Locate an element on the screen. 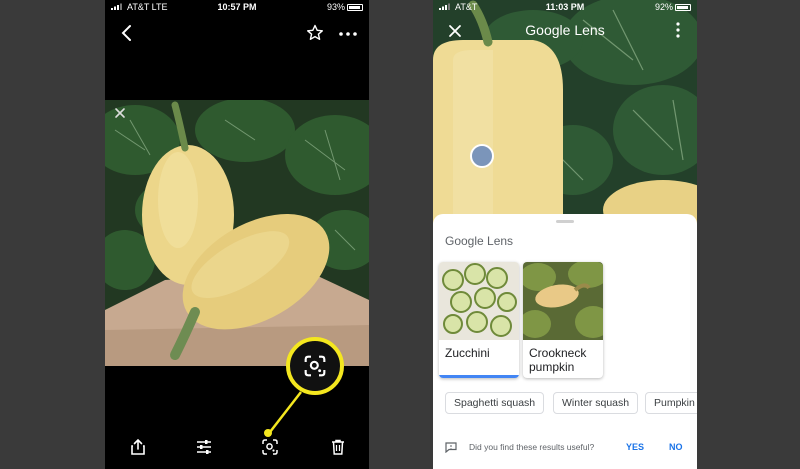 The width and height of the screenshot is (800, 469). result-card-crookneck-pumpkin: Crookneck pumpkin is located at coordinates (563, 320).